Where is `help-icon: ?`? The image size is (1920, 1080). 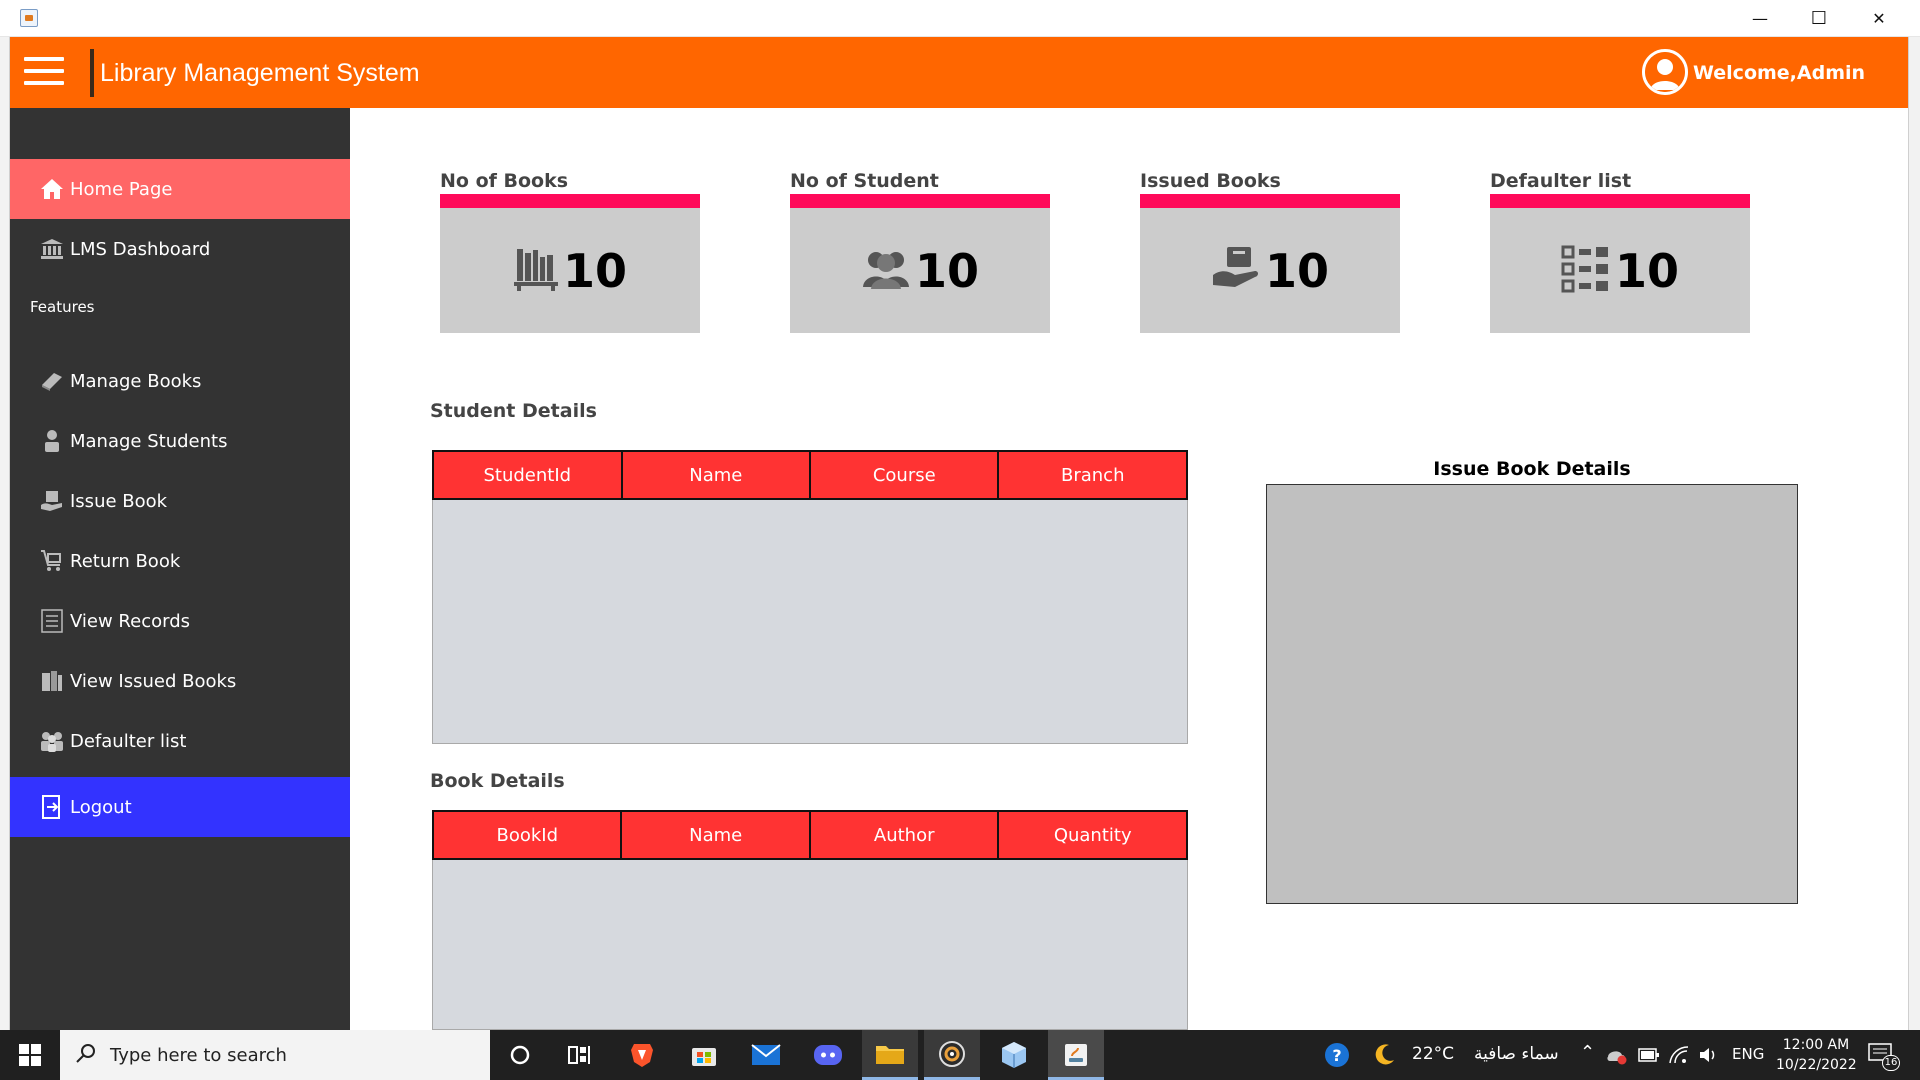
help-icon: ? is located at coordinates (1337, 1055).